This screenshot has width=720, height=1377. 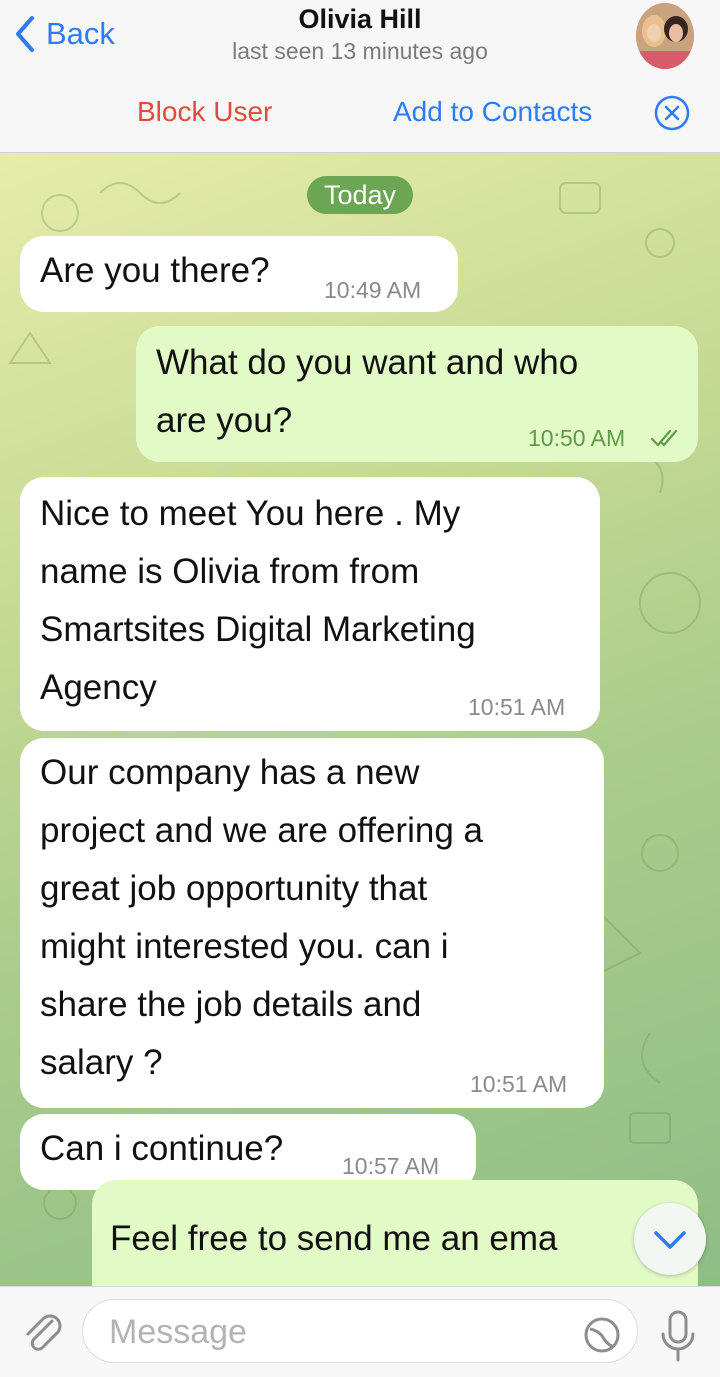 What do you see at coordinates (261, 830) in the screenshot?
I see `message-text: project and we are offering a` at bounding box center [261, 830].